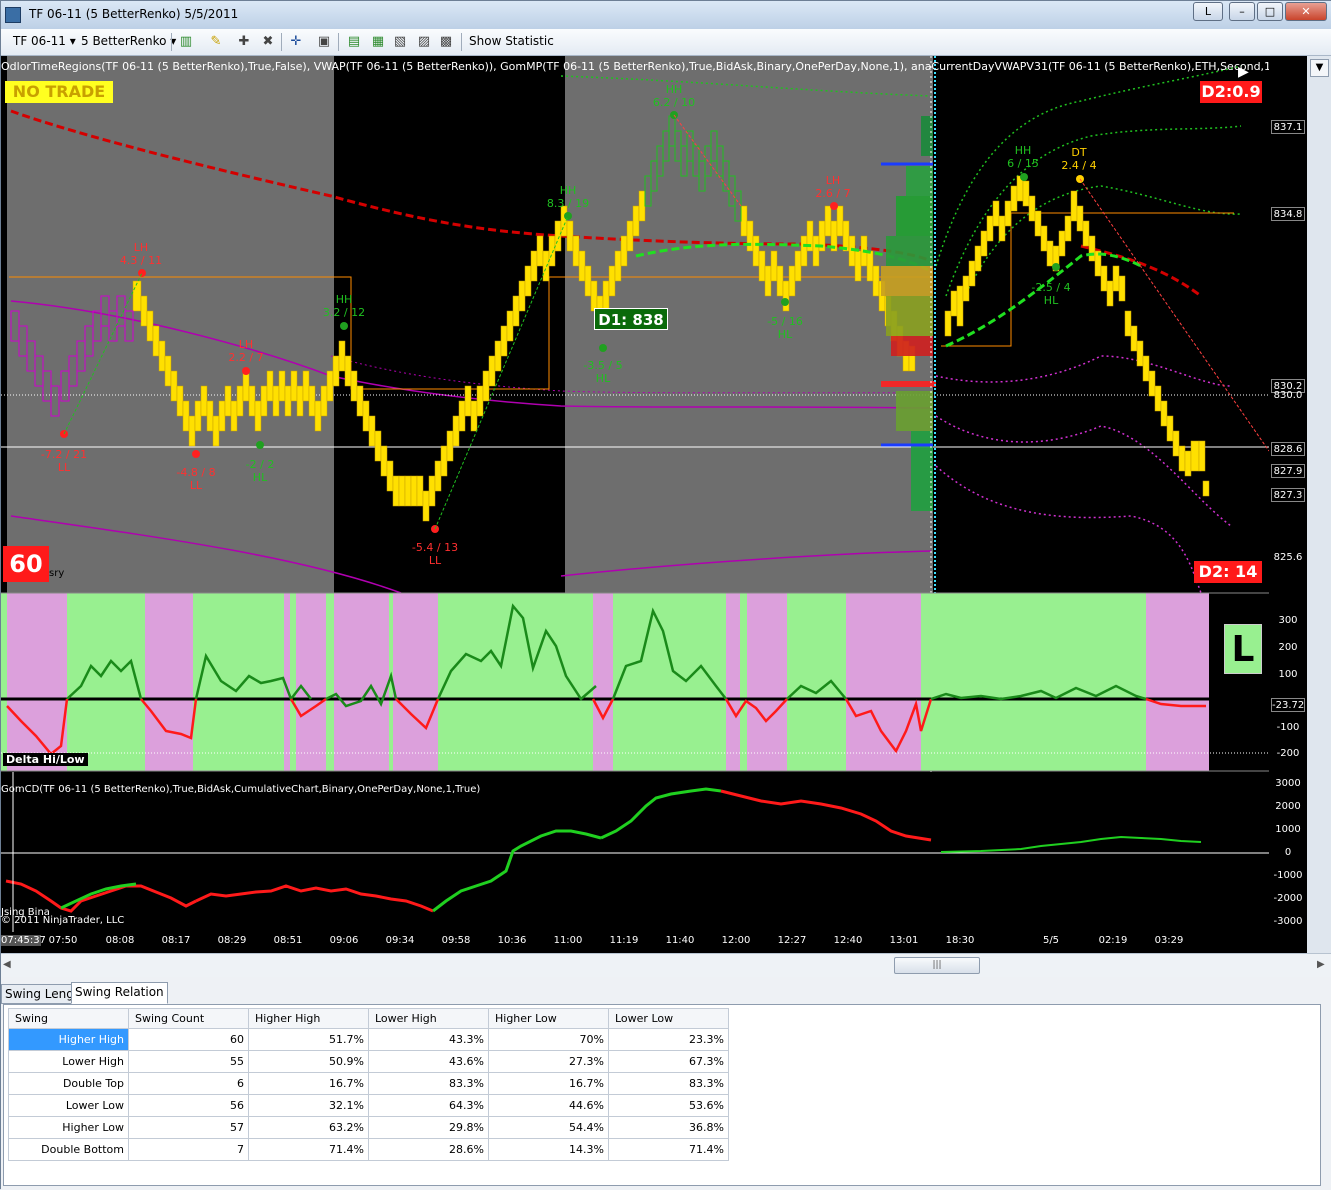  Describe the element at coordinates (64, 454) in the screenshot. I see `swing-label-top: -7.2 / 21` at that location.